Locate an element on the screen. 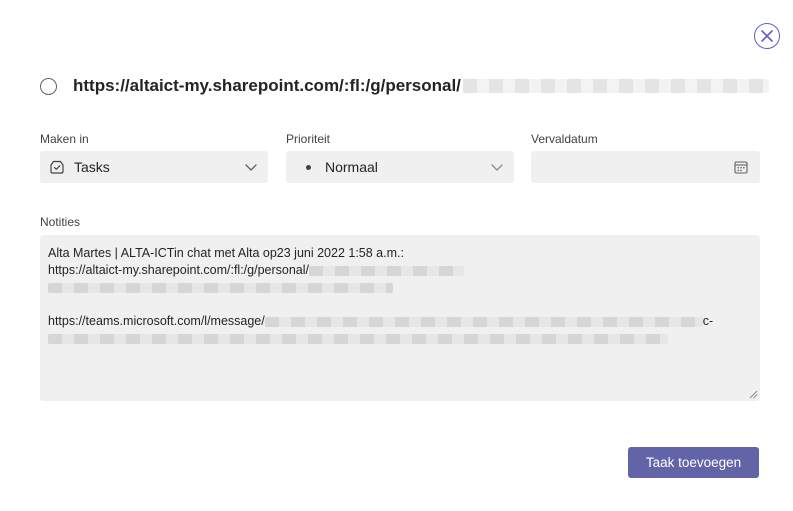 This screenshot has width=793, height=511. complete-radio is located at coordinates (48, 86).